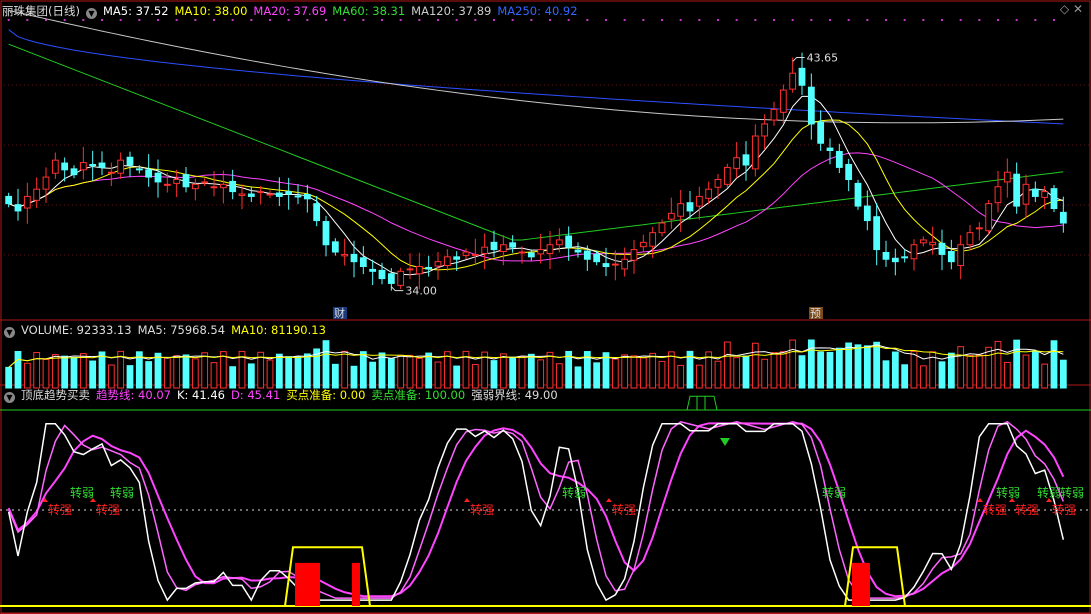 The height and width of the screenshot is (614, 1091). Describe the element at coordinates (255, 395) in the screenshot. I see `indicator-label-2: D: 45.41` at that location.